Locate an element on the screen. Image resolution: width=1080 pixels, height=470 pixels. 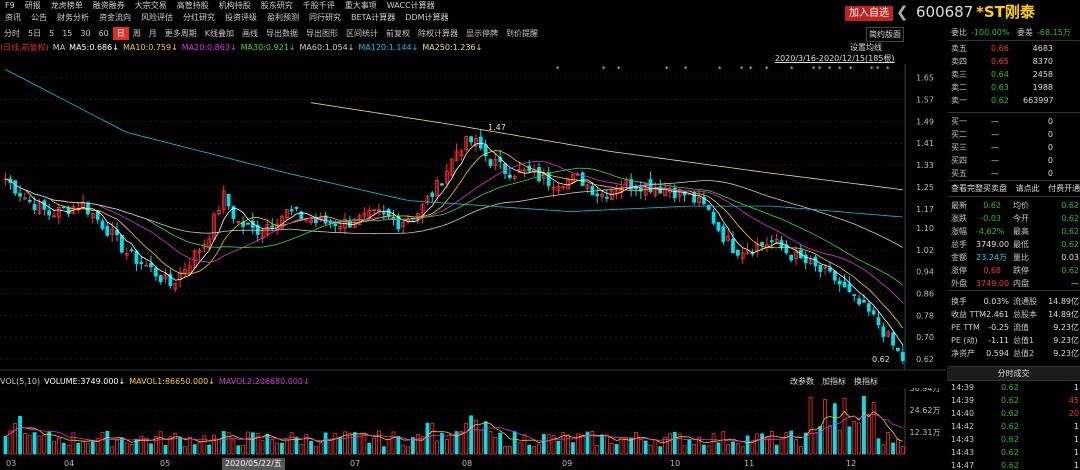
vol-tab: 加指标 is located at coordinates (834, 381).